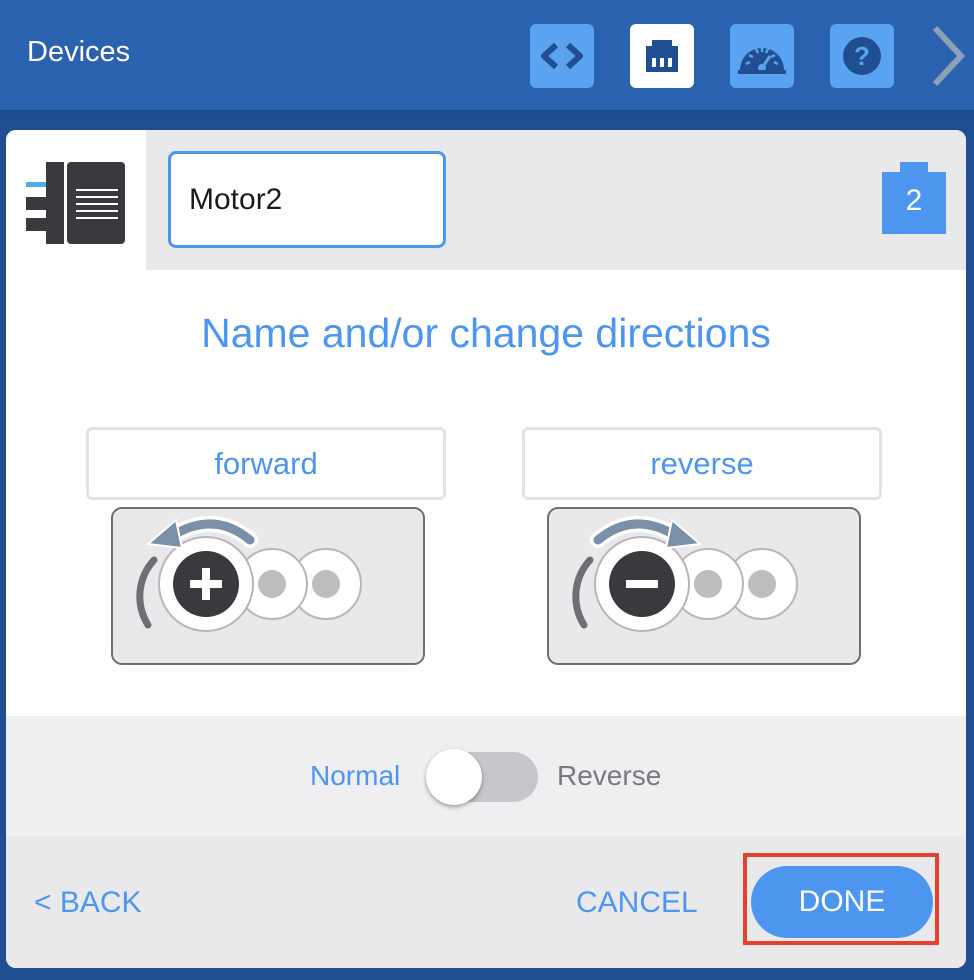 The image size is (974, 980). I want to click on devices-port-icon, so click(662, 56).